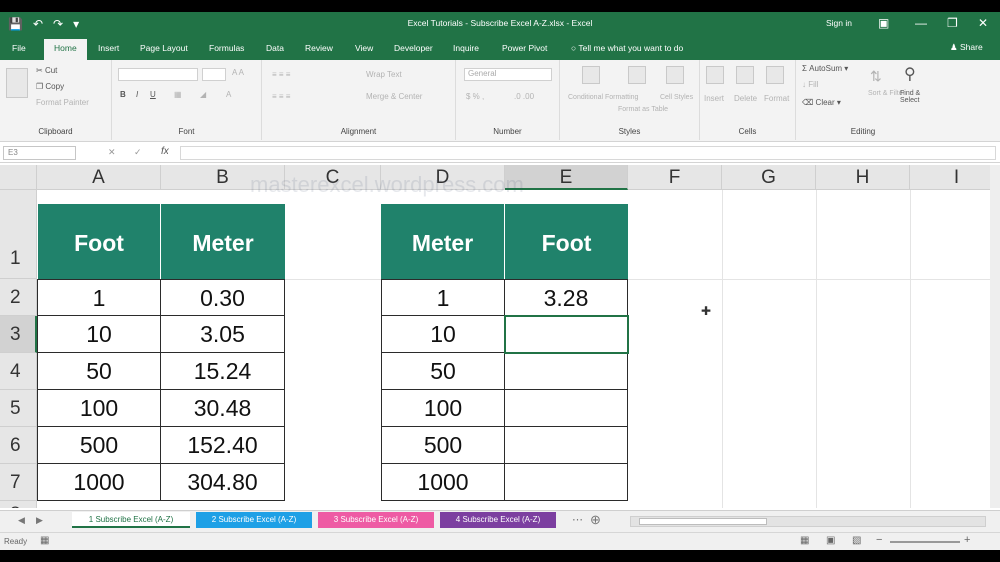 The height and width of the screenshot is (562, 1000). Describe the element at coordinates (223, 408) in the screenshot. I see `table1-cell: 30.48` at that location.